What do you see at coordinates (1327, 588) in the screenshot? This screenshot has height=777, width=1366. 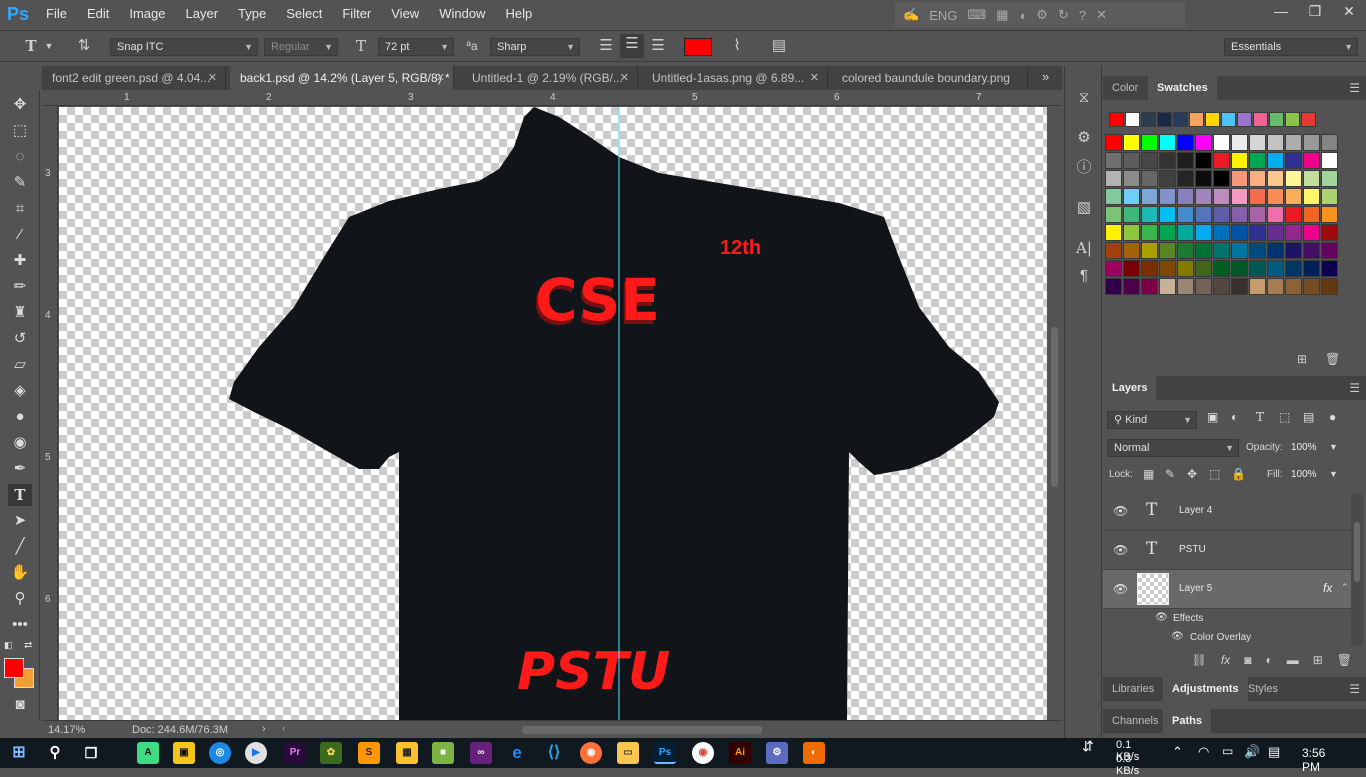 I see `fx-icon: fx` at bounding box center [1327, 588].